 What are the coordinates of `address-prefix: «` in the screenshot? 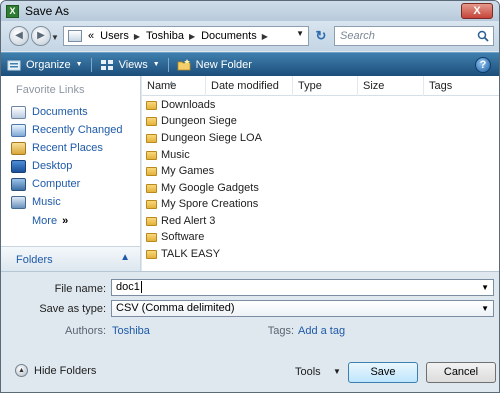 It's located at (91, 36).